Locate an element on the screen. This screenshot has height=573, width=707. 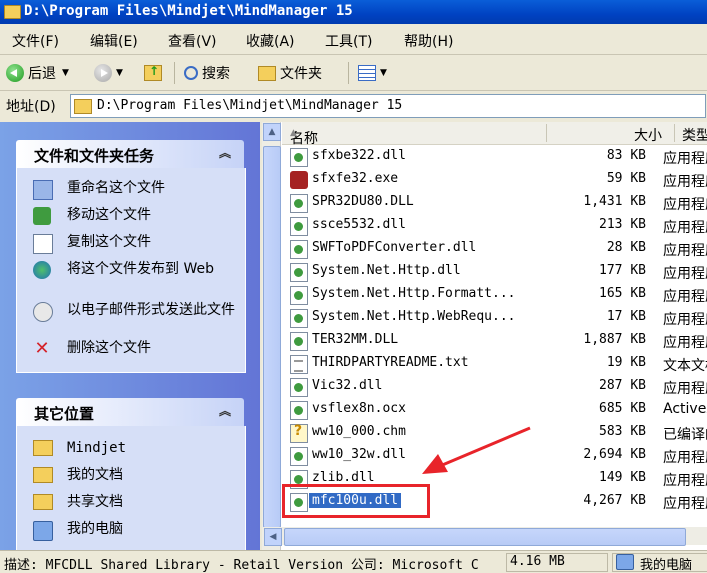
file-size: 1,887 KB is located at coordinates (614, 339).